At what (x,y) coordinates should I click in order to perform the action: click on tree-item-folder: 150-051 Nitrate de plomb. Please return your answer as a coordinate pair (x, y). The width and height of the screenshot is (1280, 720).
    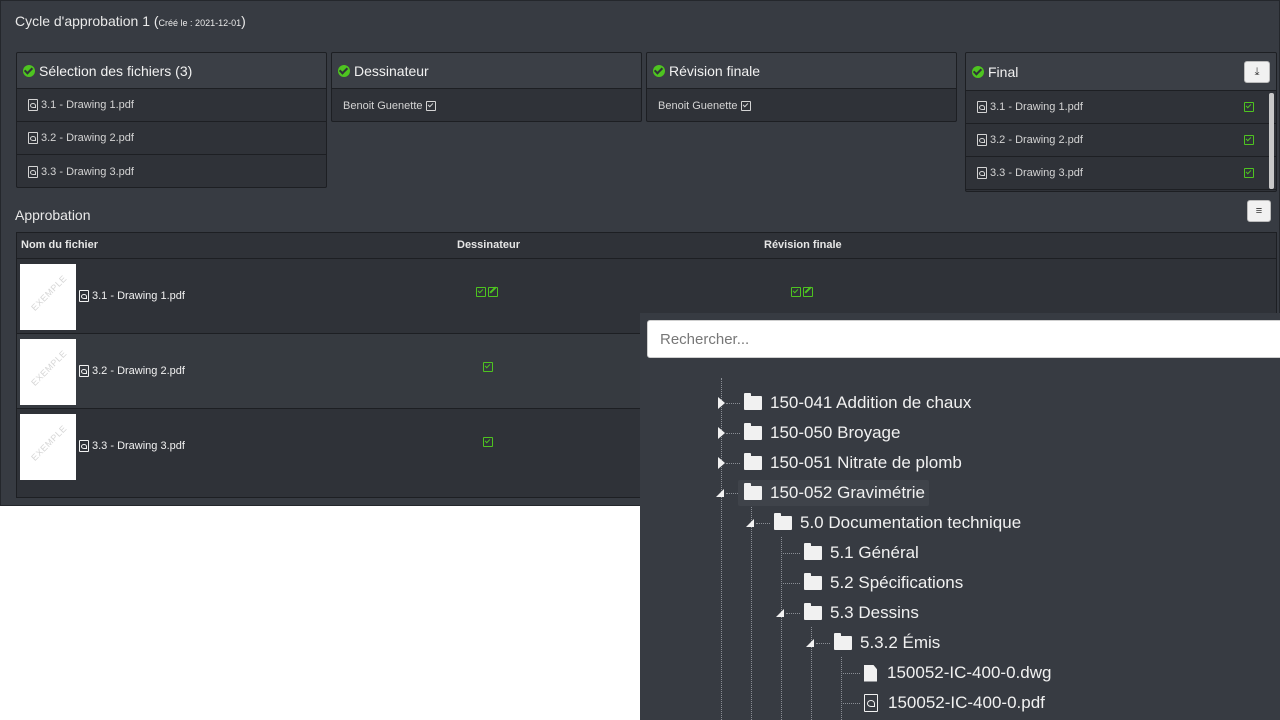
    Looking at the image, I should click on (853, 463).